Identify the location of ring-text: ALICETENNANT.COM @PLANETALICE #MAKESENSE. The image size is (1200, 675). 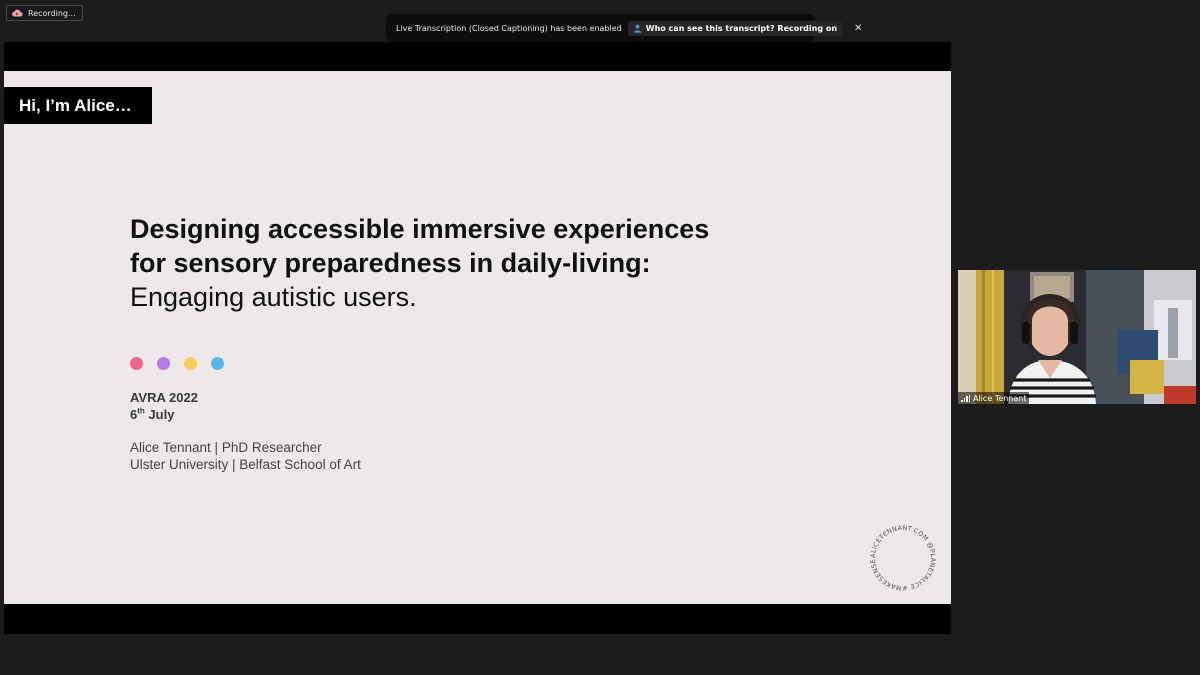
(903, 558).